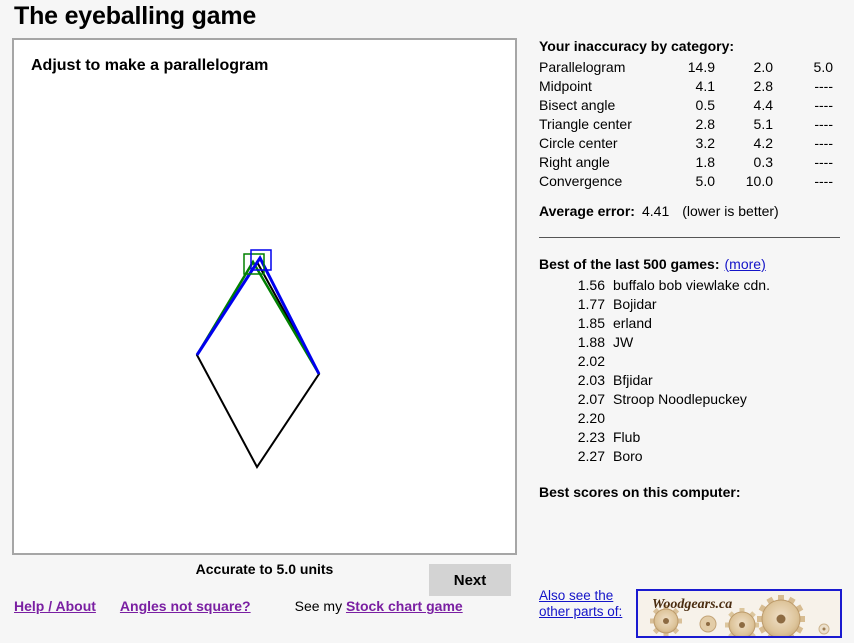 The width and height of the screenshot is (854, 643). I want to click on angles-not-square-link: Angles not square?, so click(185, 606).